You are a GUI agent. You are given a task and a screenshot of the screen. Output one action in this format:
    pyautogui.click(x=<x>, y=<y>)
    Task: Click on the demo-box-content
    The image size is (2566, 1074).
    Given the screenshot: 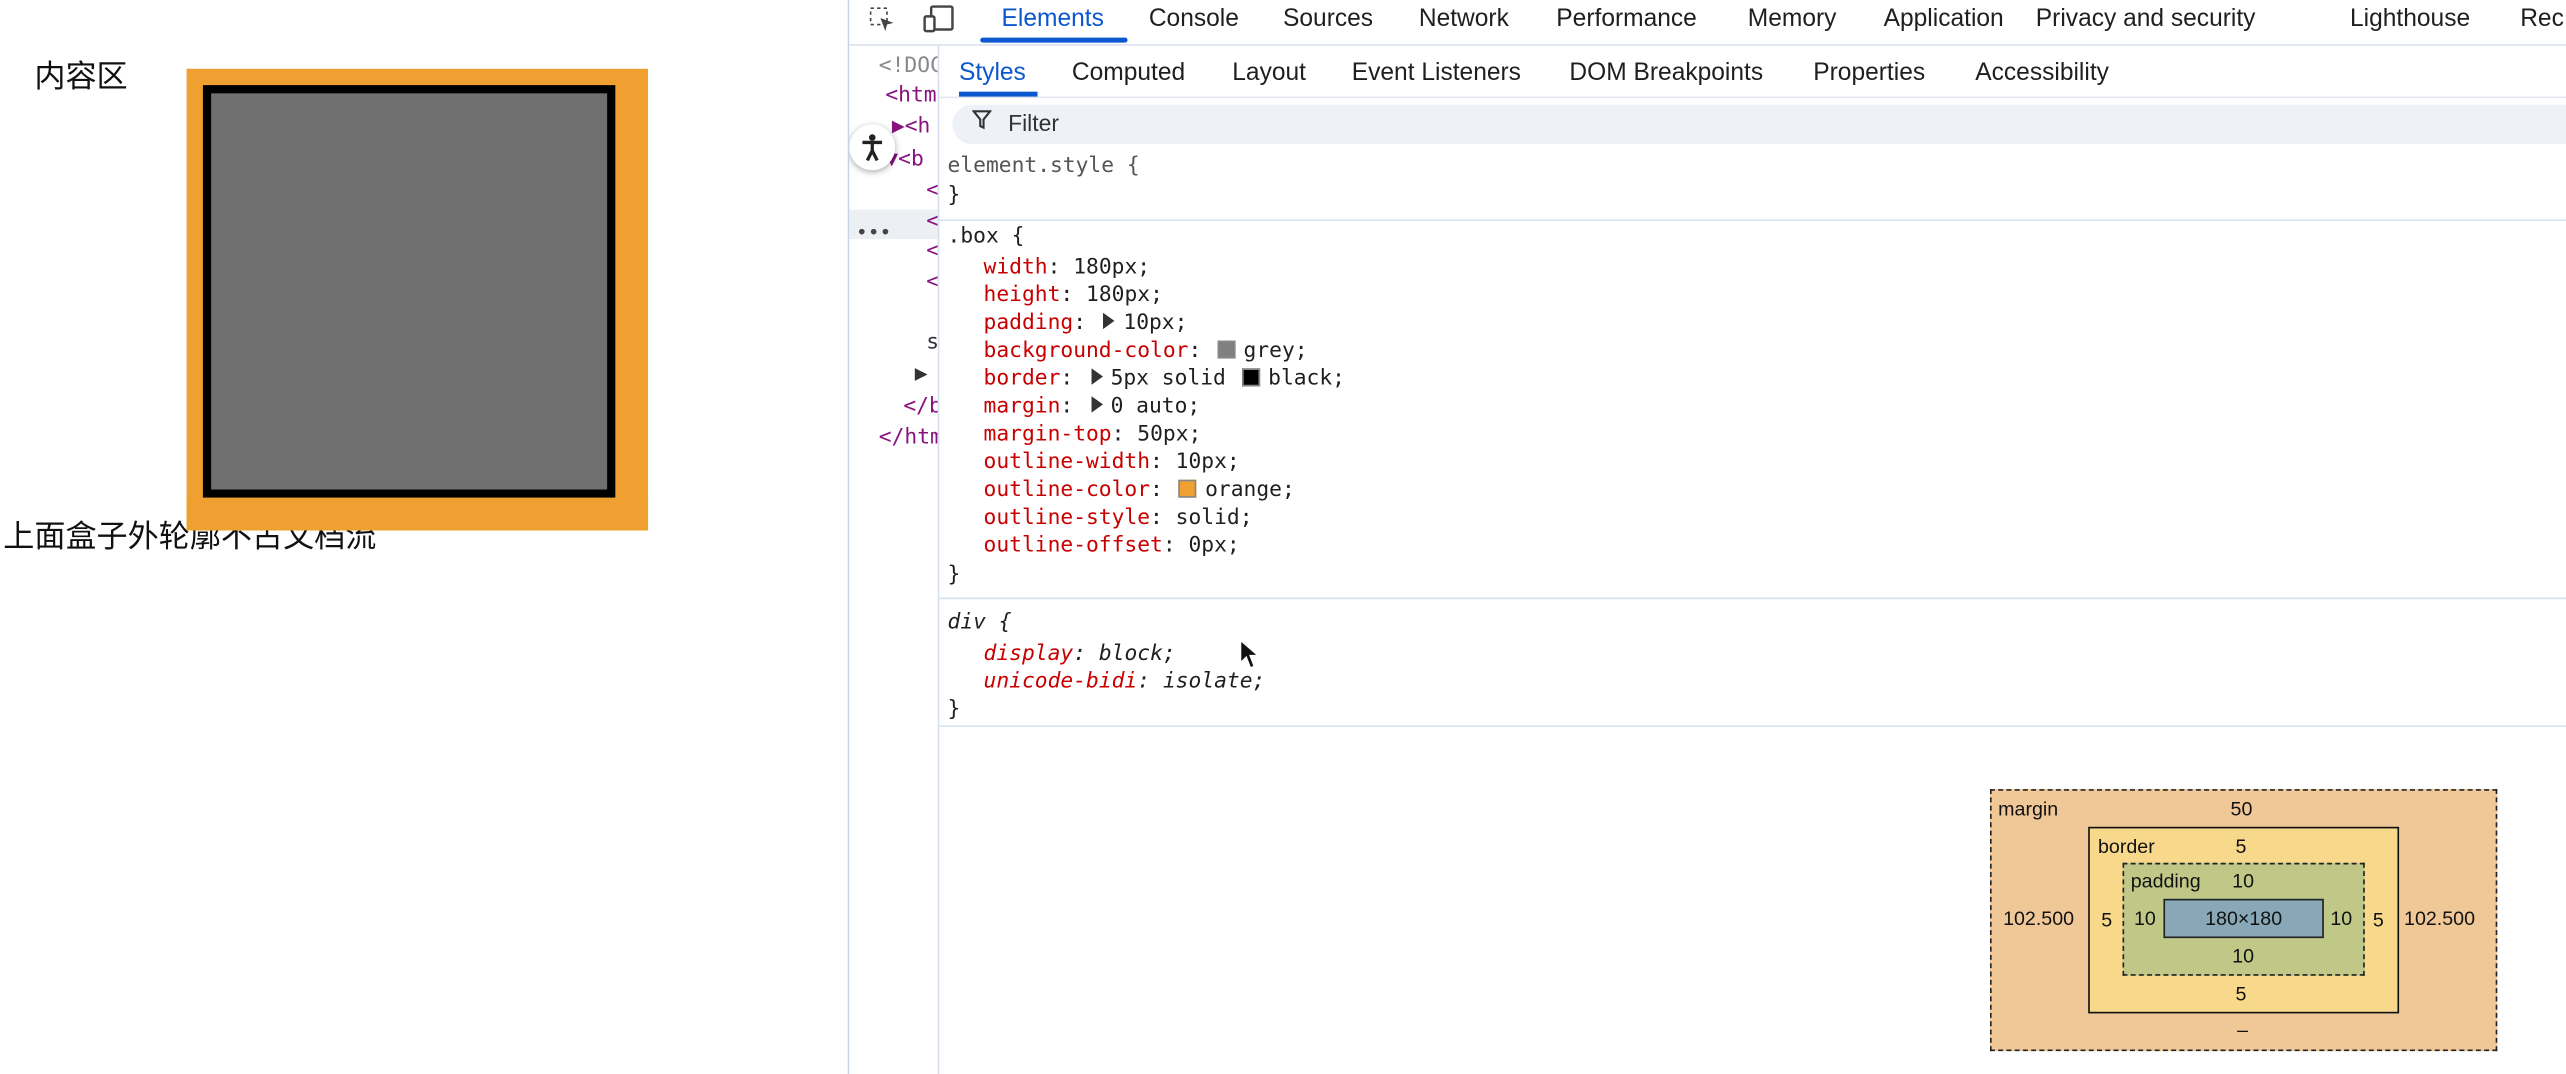 What is the action you would take?
    pyautogui.click(x=409, y=291)
    